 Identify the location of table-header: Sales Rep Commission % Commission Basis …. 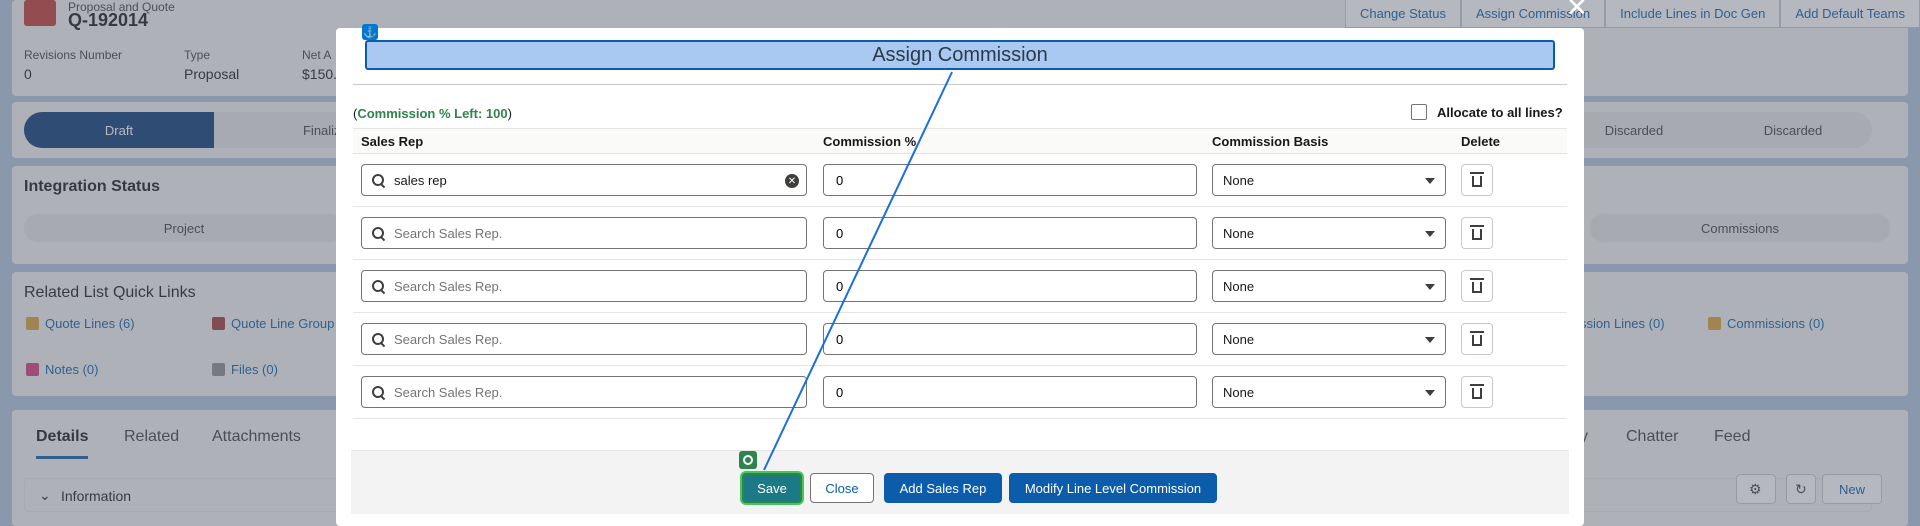
(960, 141).